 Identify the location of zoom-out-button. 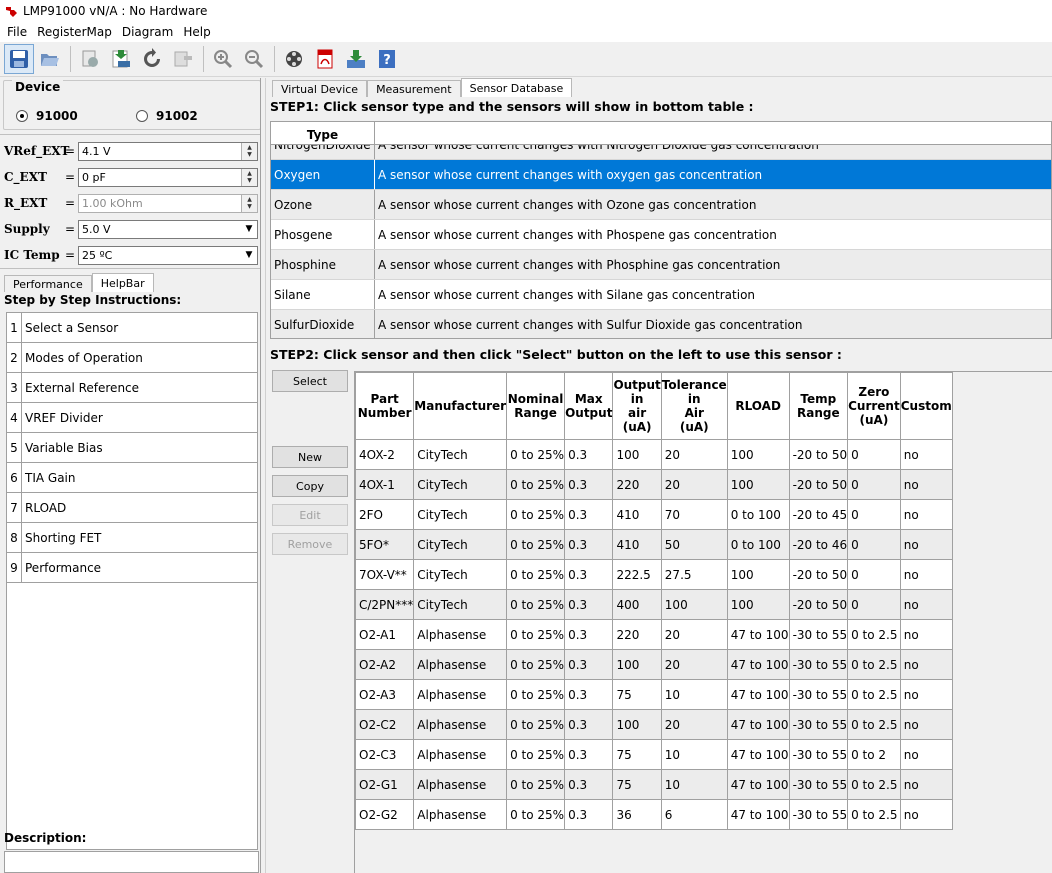
(254, 59).